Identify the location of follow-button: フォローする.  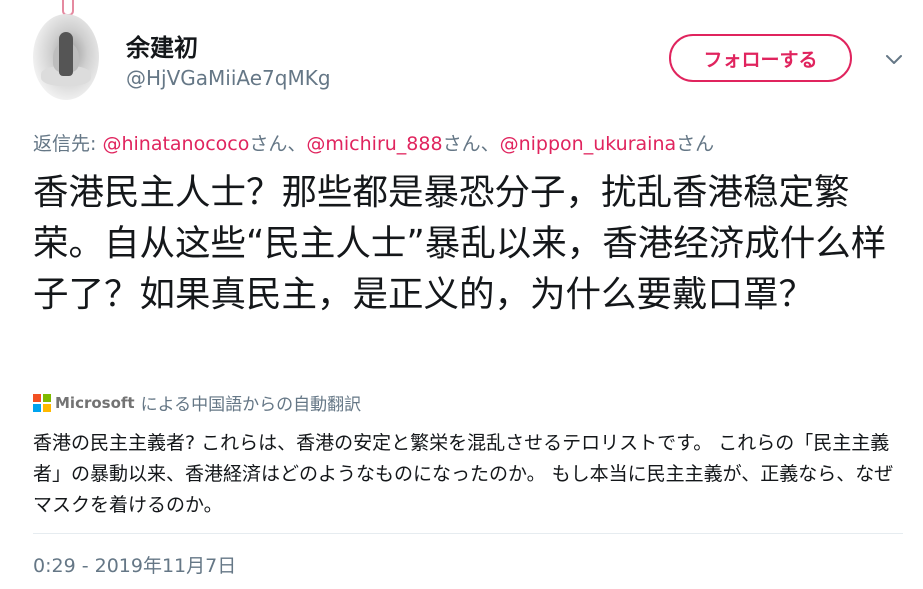
(760, 58).